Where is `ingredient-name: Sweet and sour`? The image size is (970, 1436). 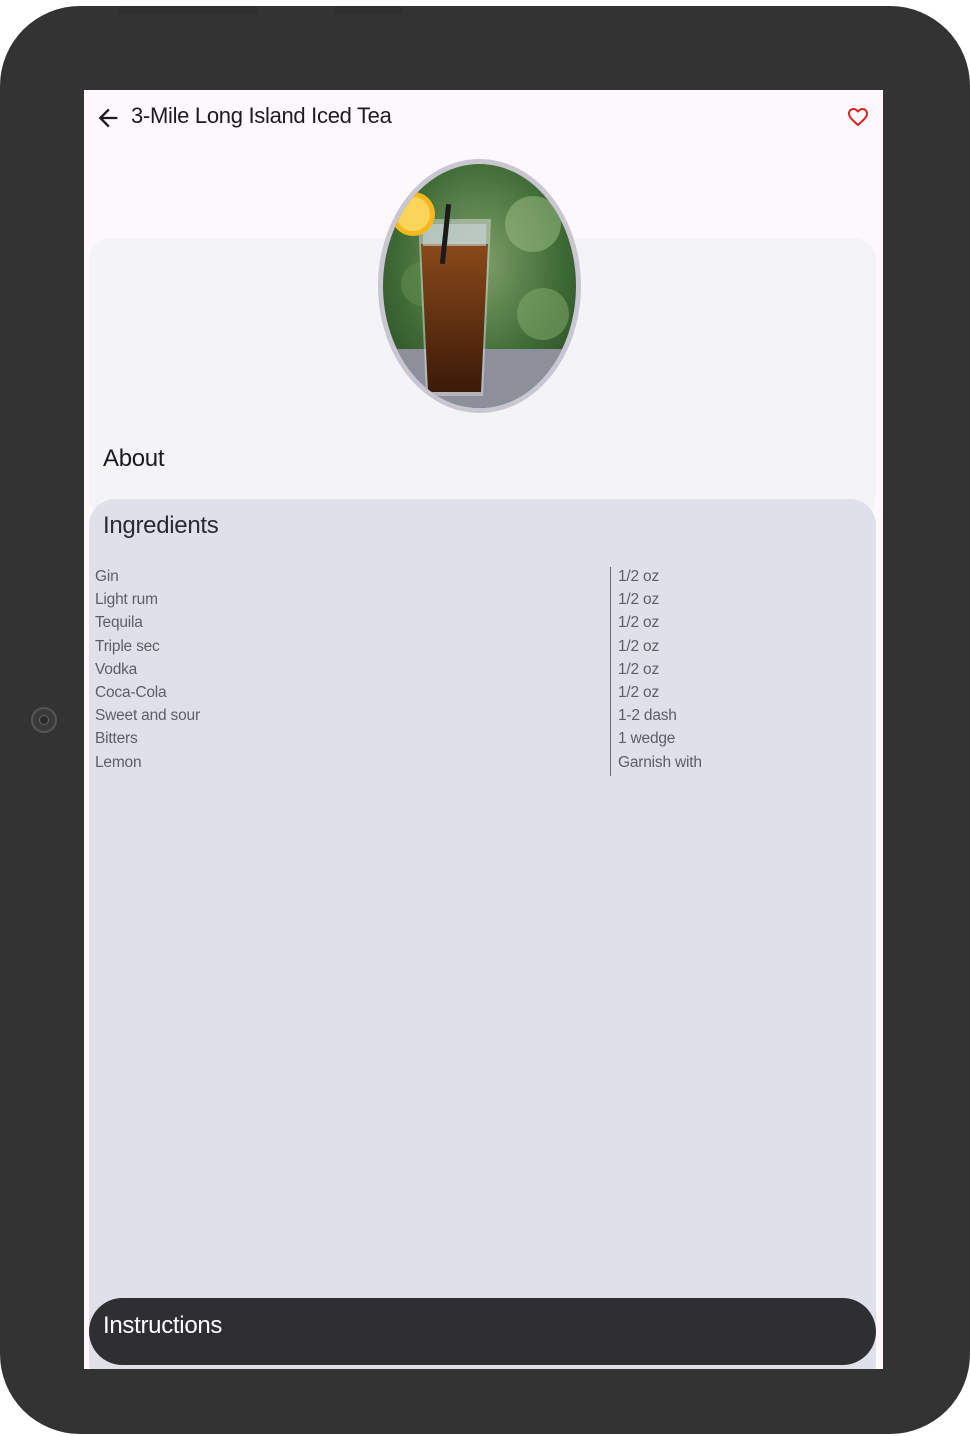 ingredient-name: Sweet and sour is located at coordinates (147, 716).